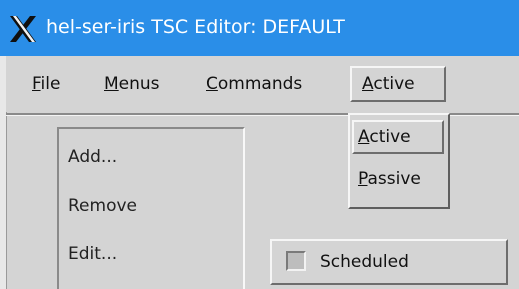 The height and width of the screenshot is (289, 519). What do you see at coordinates (195, 27) in the screenshot?
I see `window-title: hel-ser-iris TSC Editor: DEFAULT` at bounding box center [195, 27].